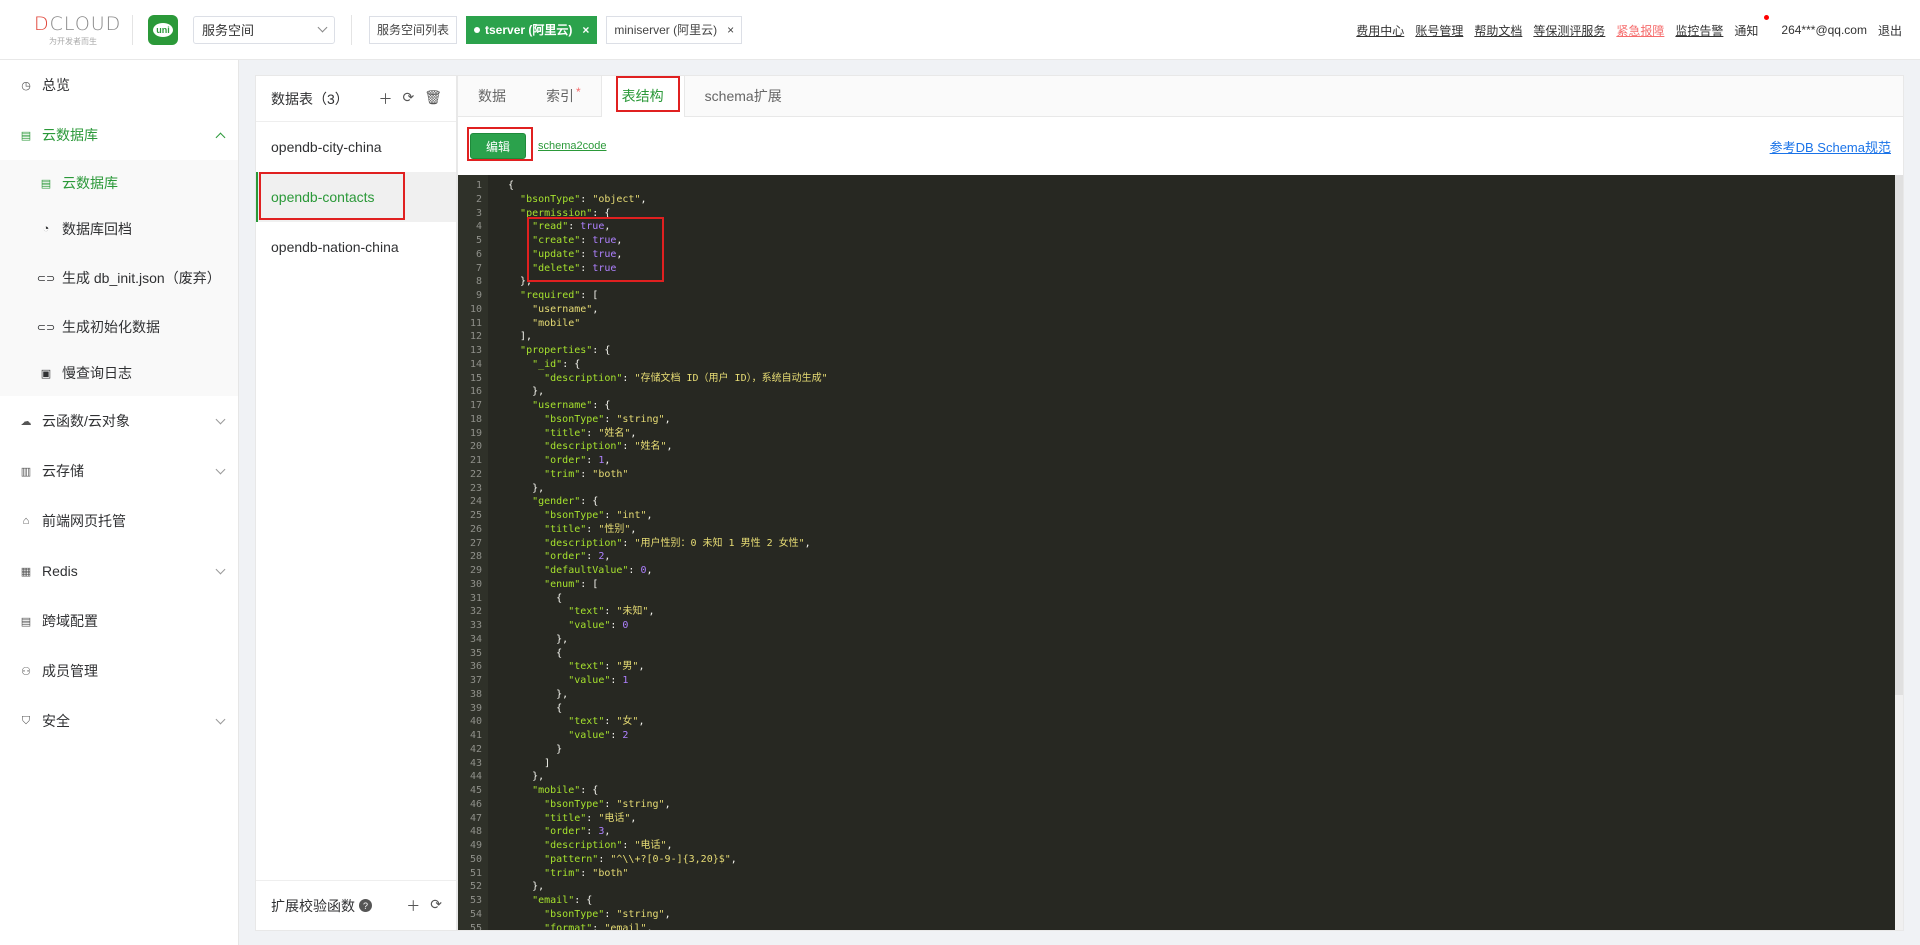 The height and width of the screenshot is (945, 1920). What do you see at coordinates (743, 96) in the screenshot?
I see `tab-schema-ext: schema扩展` at bounding box center [743, 96].